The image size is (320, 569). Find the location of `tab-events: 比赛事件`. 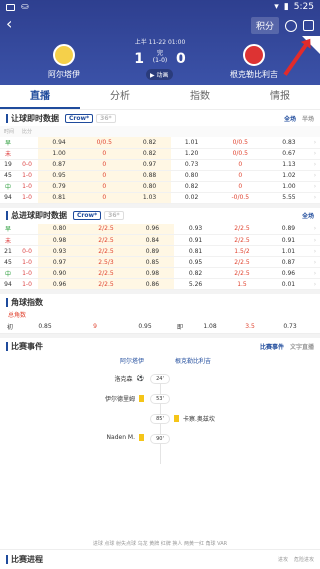

tab-events: 比赛事件 is located at coordinates (272, 346).